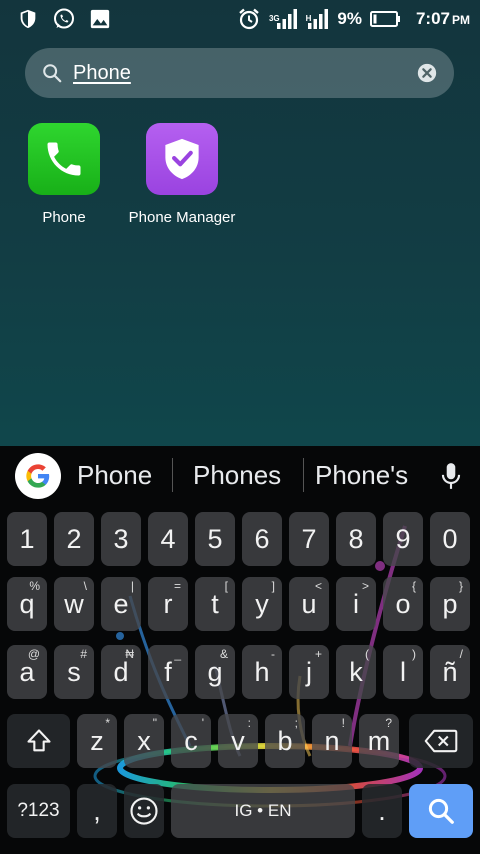  I want to click on key-5: 5, so click(215, 539).